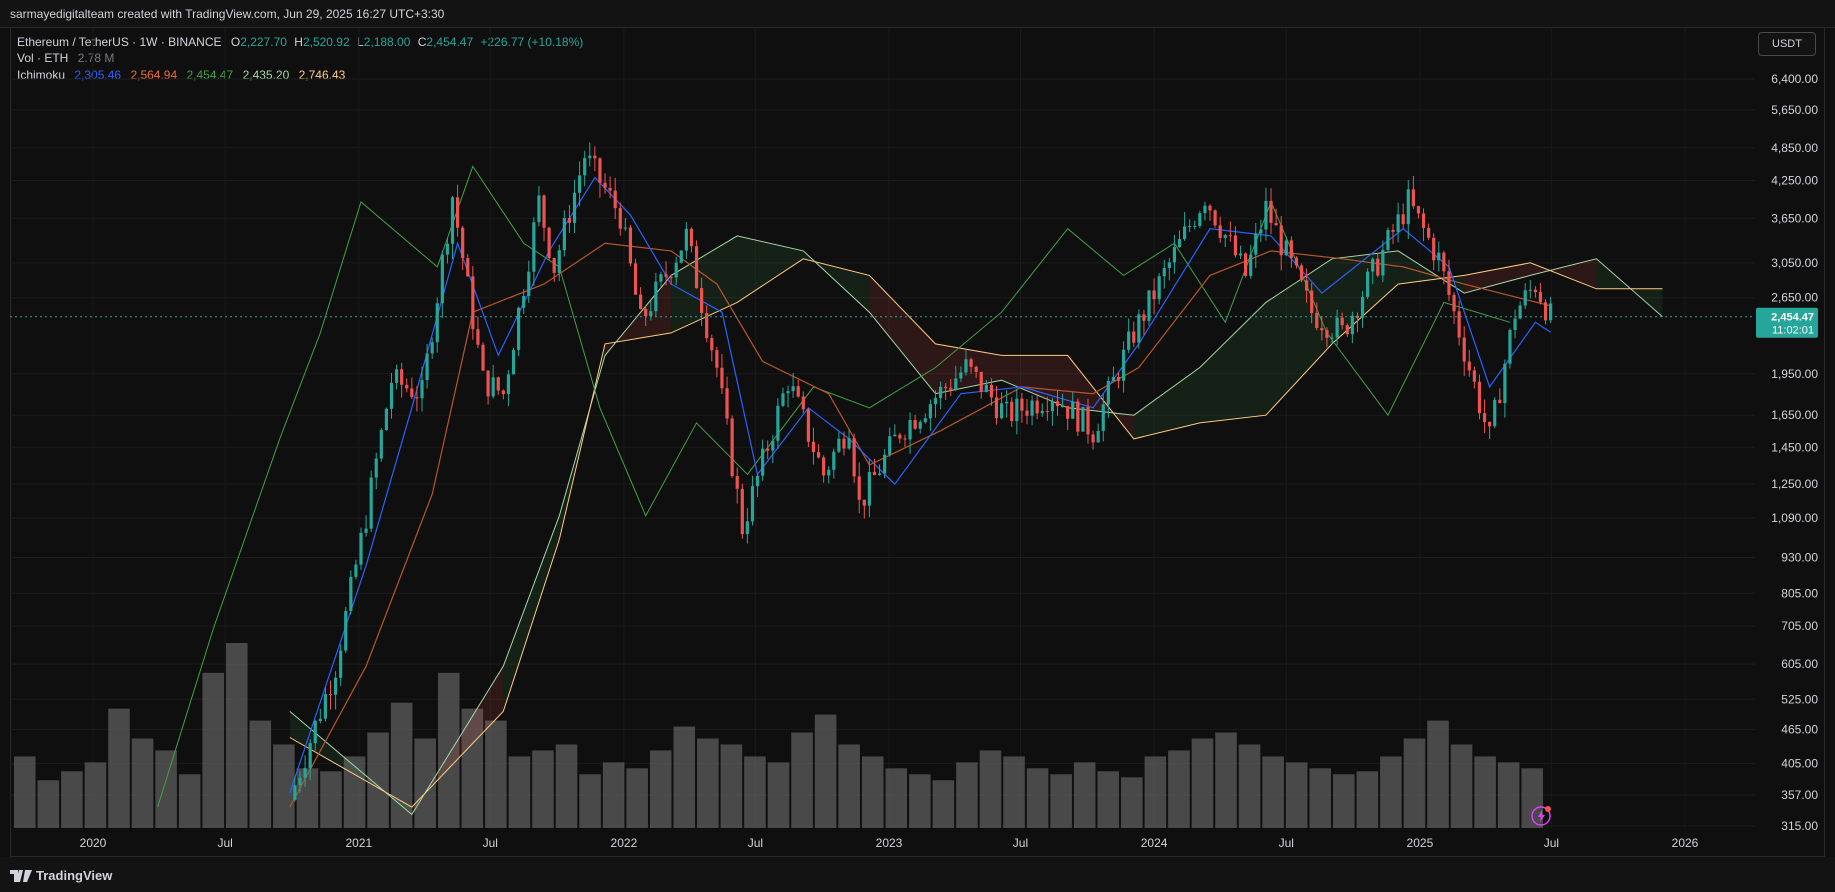  What do you see at coordinates (1787, 44) in the screenshot?
I see `currency-unit-button: USDT` at bounding box center [1787, 44].